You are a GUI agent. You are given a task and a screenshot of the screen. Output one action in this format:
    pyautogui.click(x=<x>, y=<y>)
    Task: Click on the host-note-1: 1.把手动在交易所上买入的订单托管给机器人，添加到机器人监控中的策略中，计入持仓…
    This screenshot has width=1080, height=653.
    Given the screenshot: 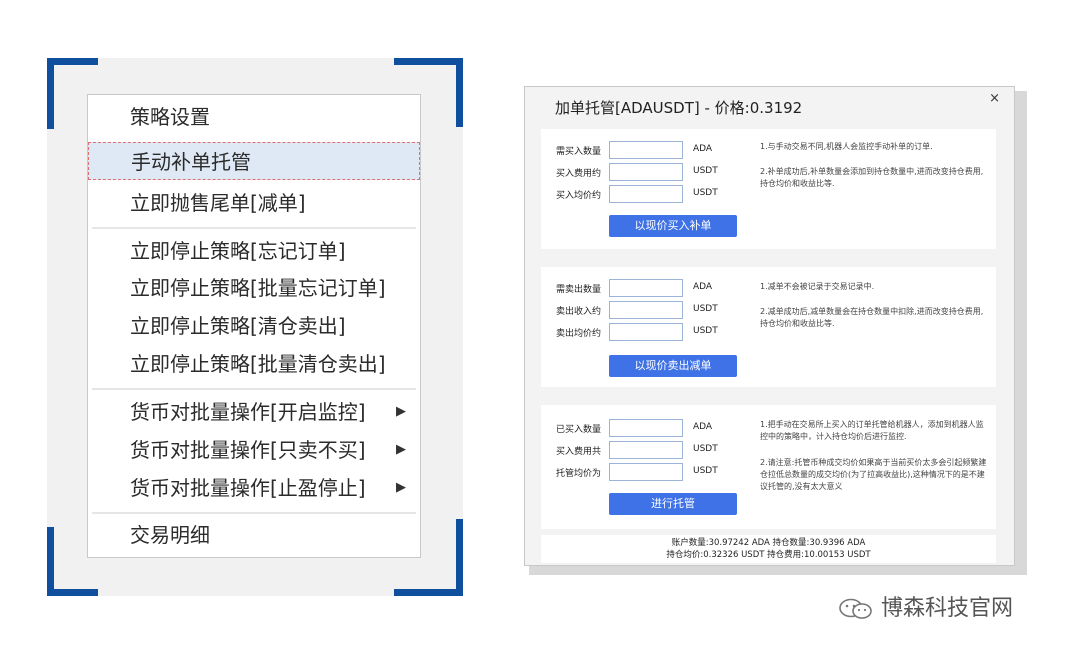 What is the action you would take?
    pyautogui.click(x=872, y=430)
    